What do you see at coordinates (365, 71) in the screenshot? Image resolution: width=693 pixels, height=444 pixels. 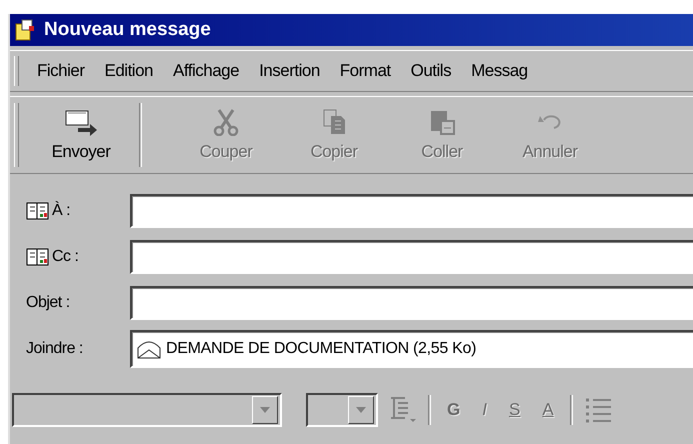 I see `menu-item: Format` at bounding box center [365, 71].